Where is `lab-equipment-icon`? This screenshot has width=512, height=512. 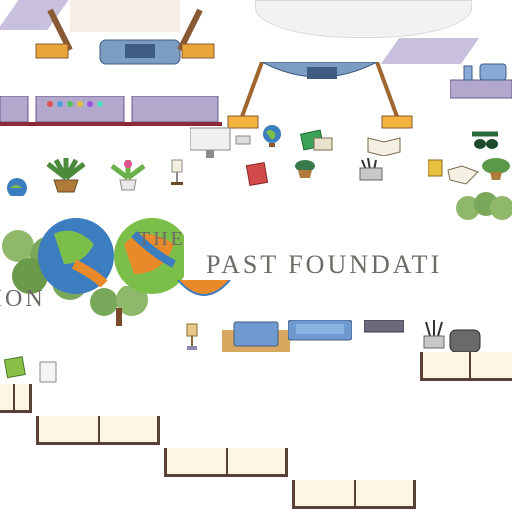 lab-equipment-icon is located at coordinates (481, 81).